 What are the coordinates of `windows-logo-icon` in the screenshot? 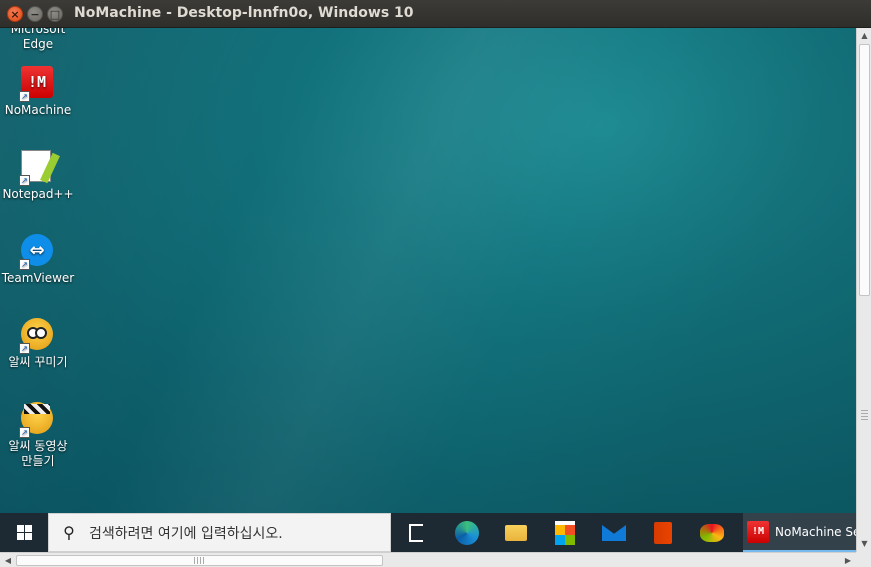 It's located at (24, 532).